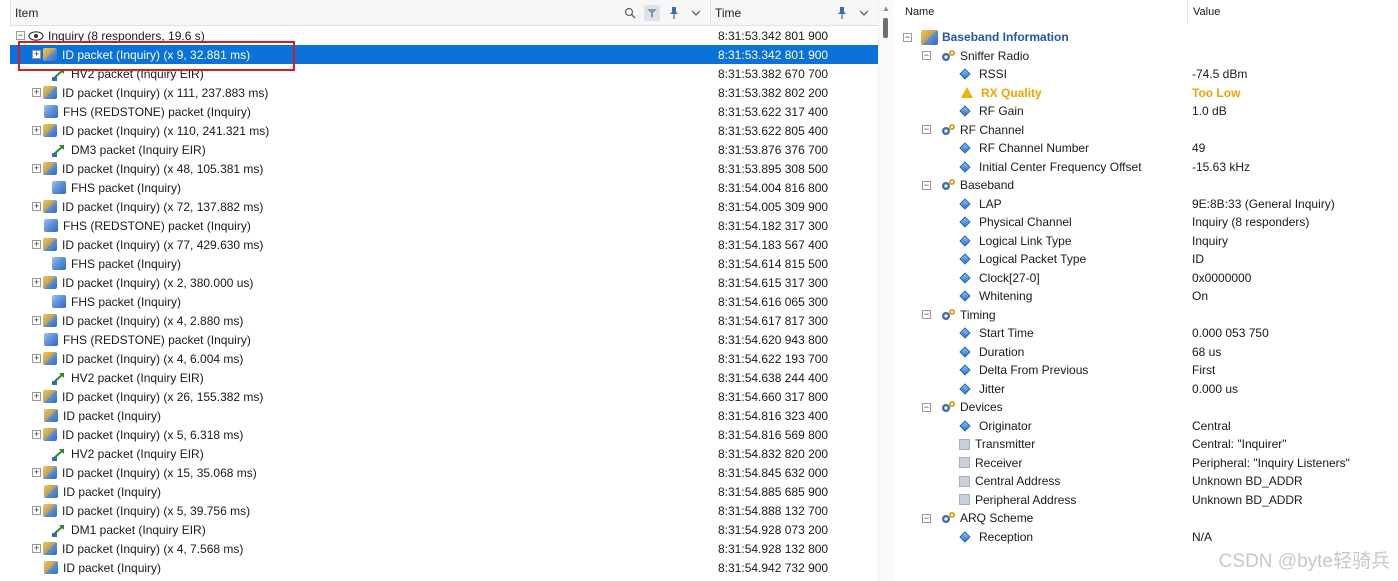  What do you see at coordinates (1148, 37) in the screenshot?
I see `property-row: − Baseband Information` at bounding box center [1148, 37].